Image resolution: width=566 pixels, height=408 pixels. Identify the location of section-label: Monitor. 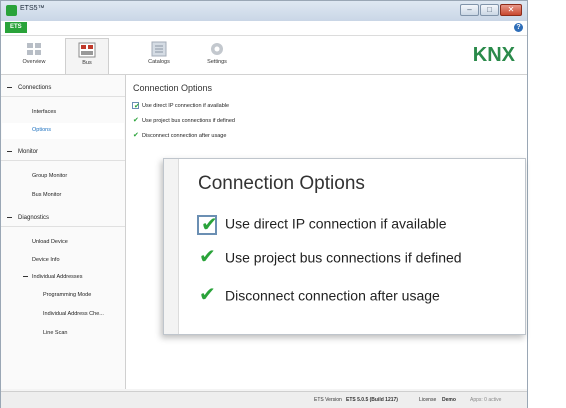
(28, 152).